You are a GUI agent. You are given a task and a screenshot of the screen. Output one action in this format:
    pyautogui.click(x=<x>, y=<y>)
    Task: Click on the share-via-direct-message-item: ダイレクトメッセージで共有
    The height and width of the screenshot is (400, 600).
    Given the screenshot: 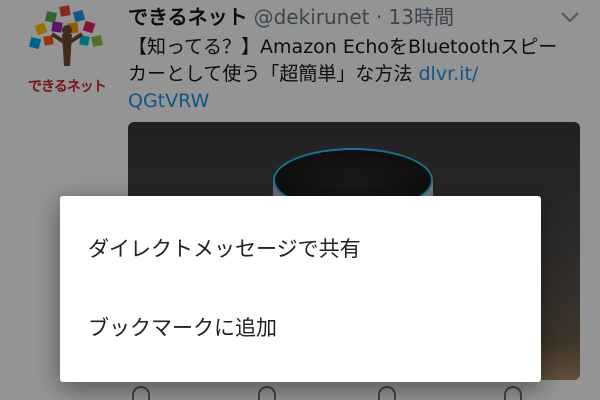 What is the action you would take?
    pyautogui.click(x=300, y=249)
    